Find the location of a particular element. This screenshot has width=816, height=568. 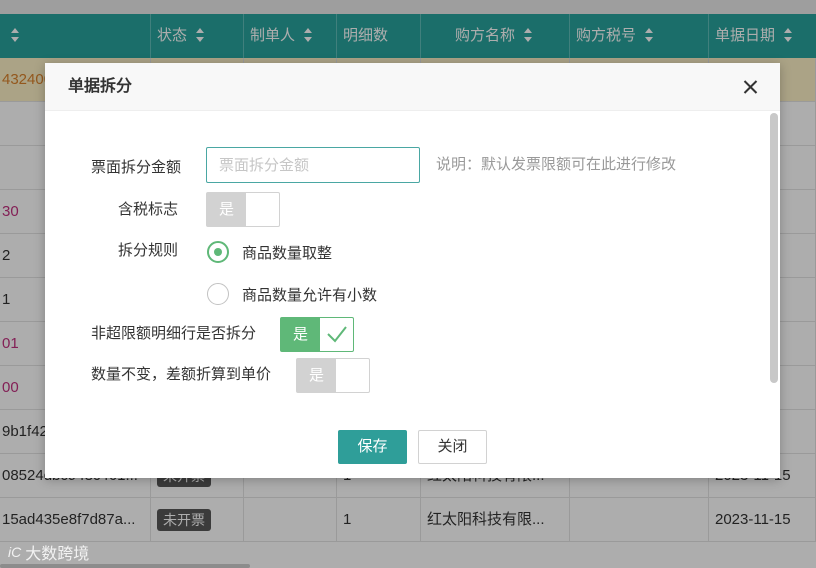

check-icon is located at coordinates (337, 334).